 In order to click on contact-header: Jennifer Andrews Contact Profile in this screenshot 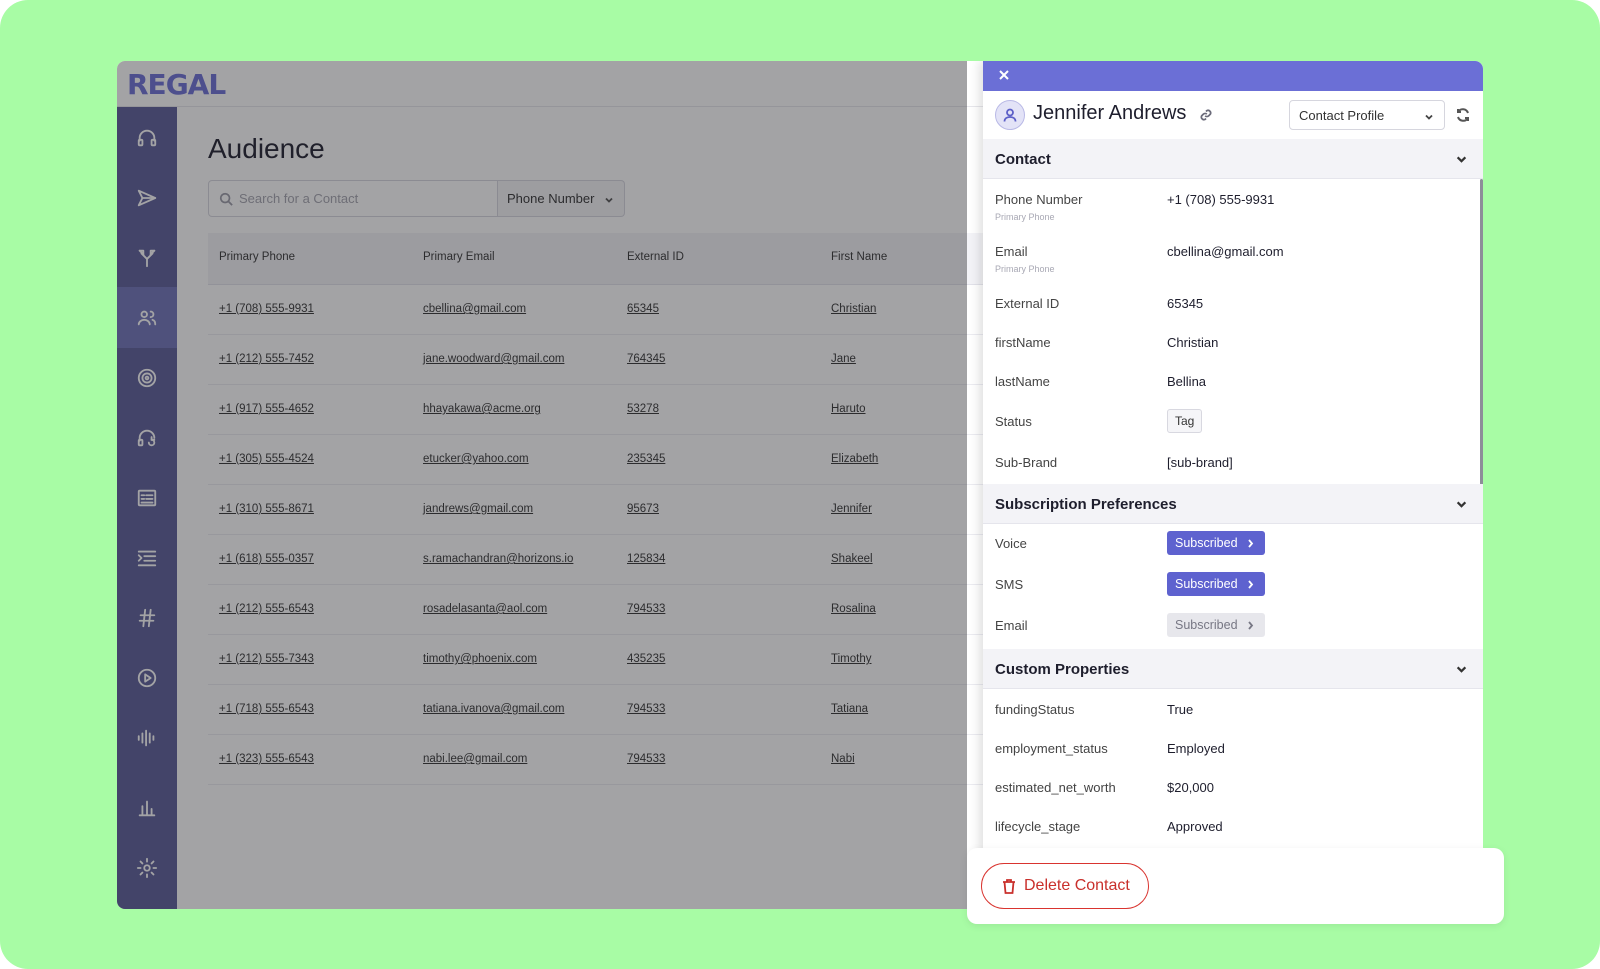, I will do `click(1233, 115)`.